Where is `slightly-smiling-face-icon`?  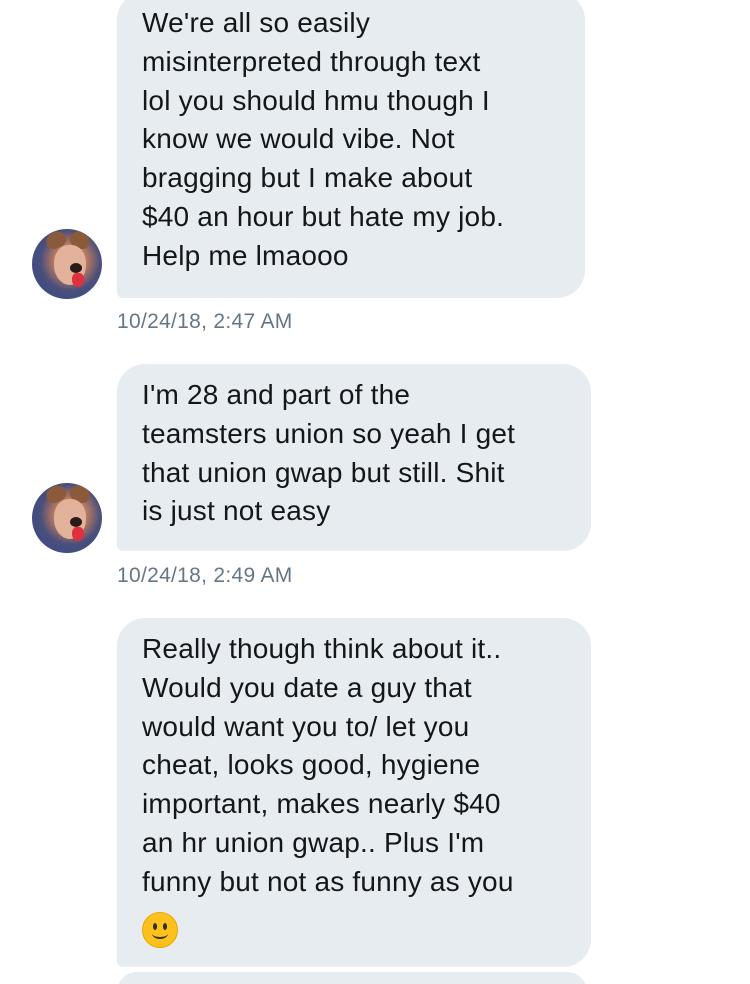 slightly-smiling-face-icon is located at coordinates (160, 929).